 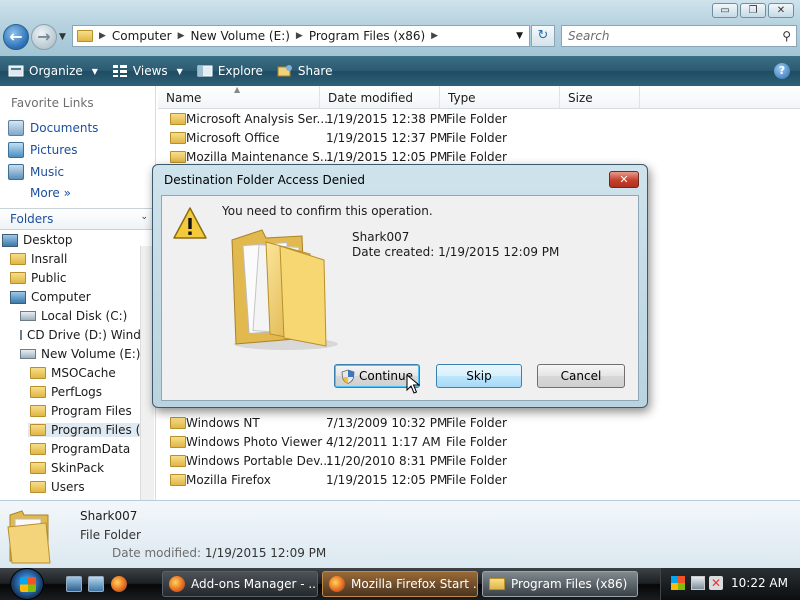 What do you see at coordinates (110, 535) in the screenshot?
I see `selected-item-type: File Folder` at bounding box center [110, 535].